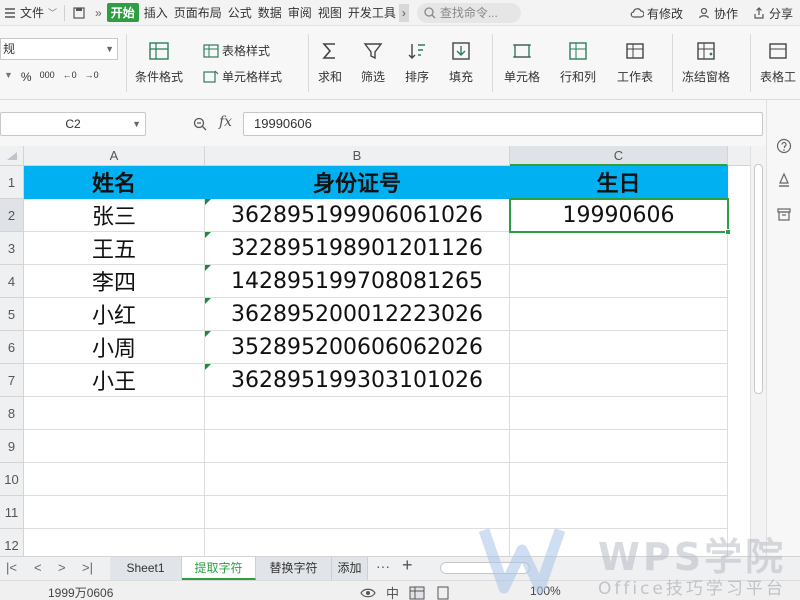 Image resolution: width=800 pixels, height=600 pixels. I want to click on tab-insert: 插入, so click(156, 13).